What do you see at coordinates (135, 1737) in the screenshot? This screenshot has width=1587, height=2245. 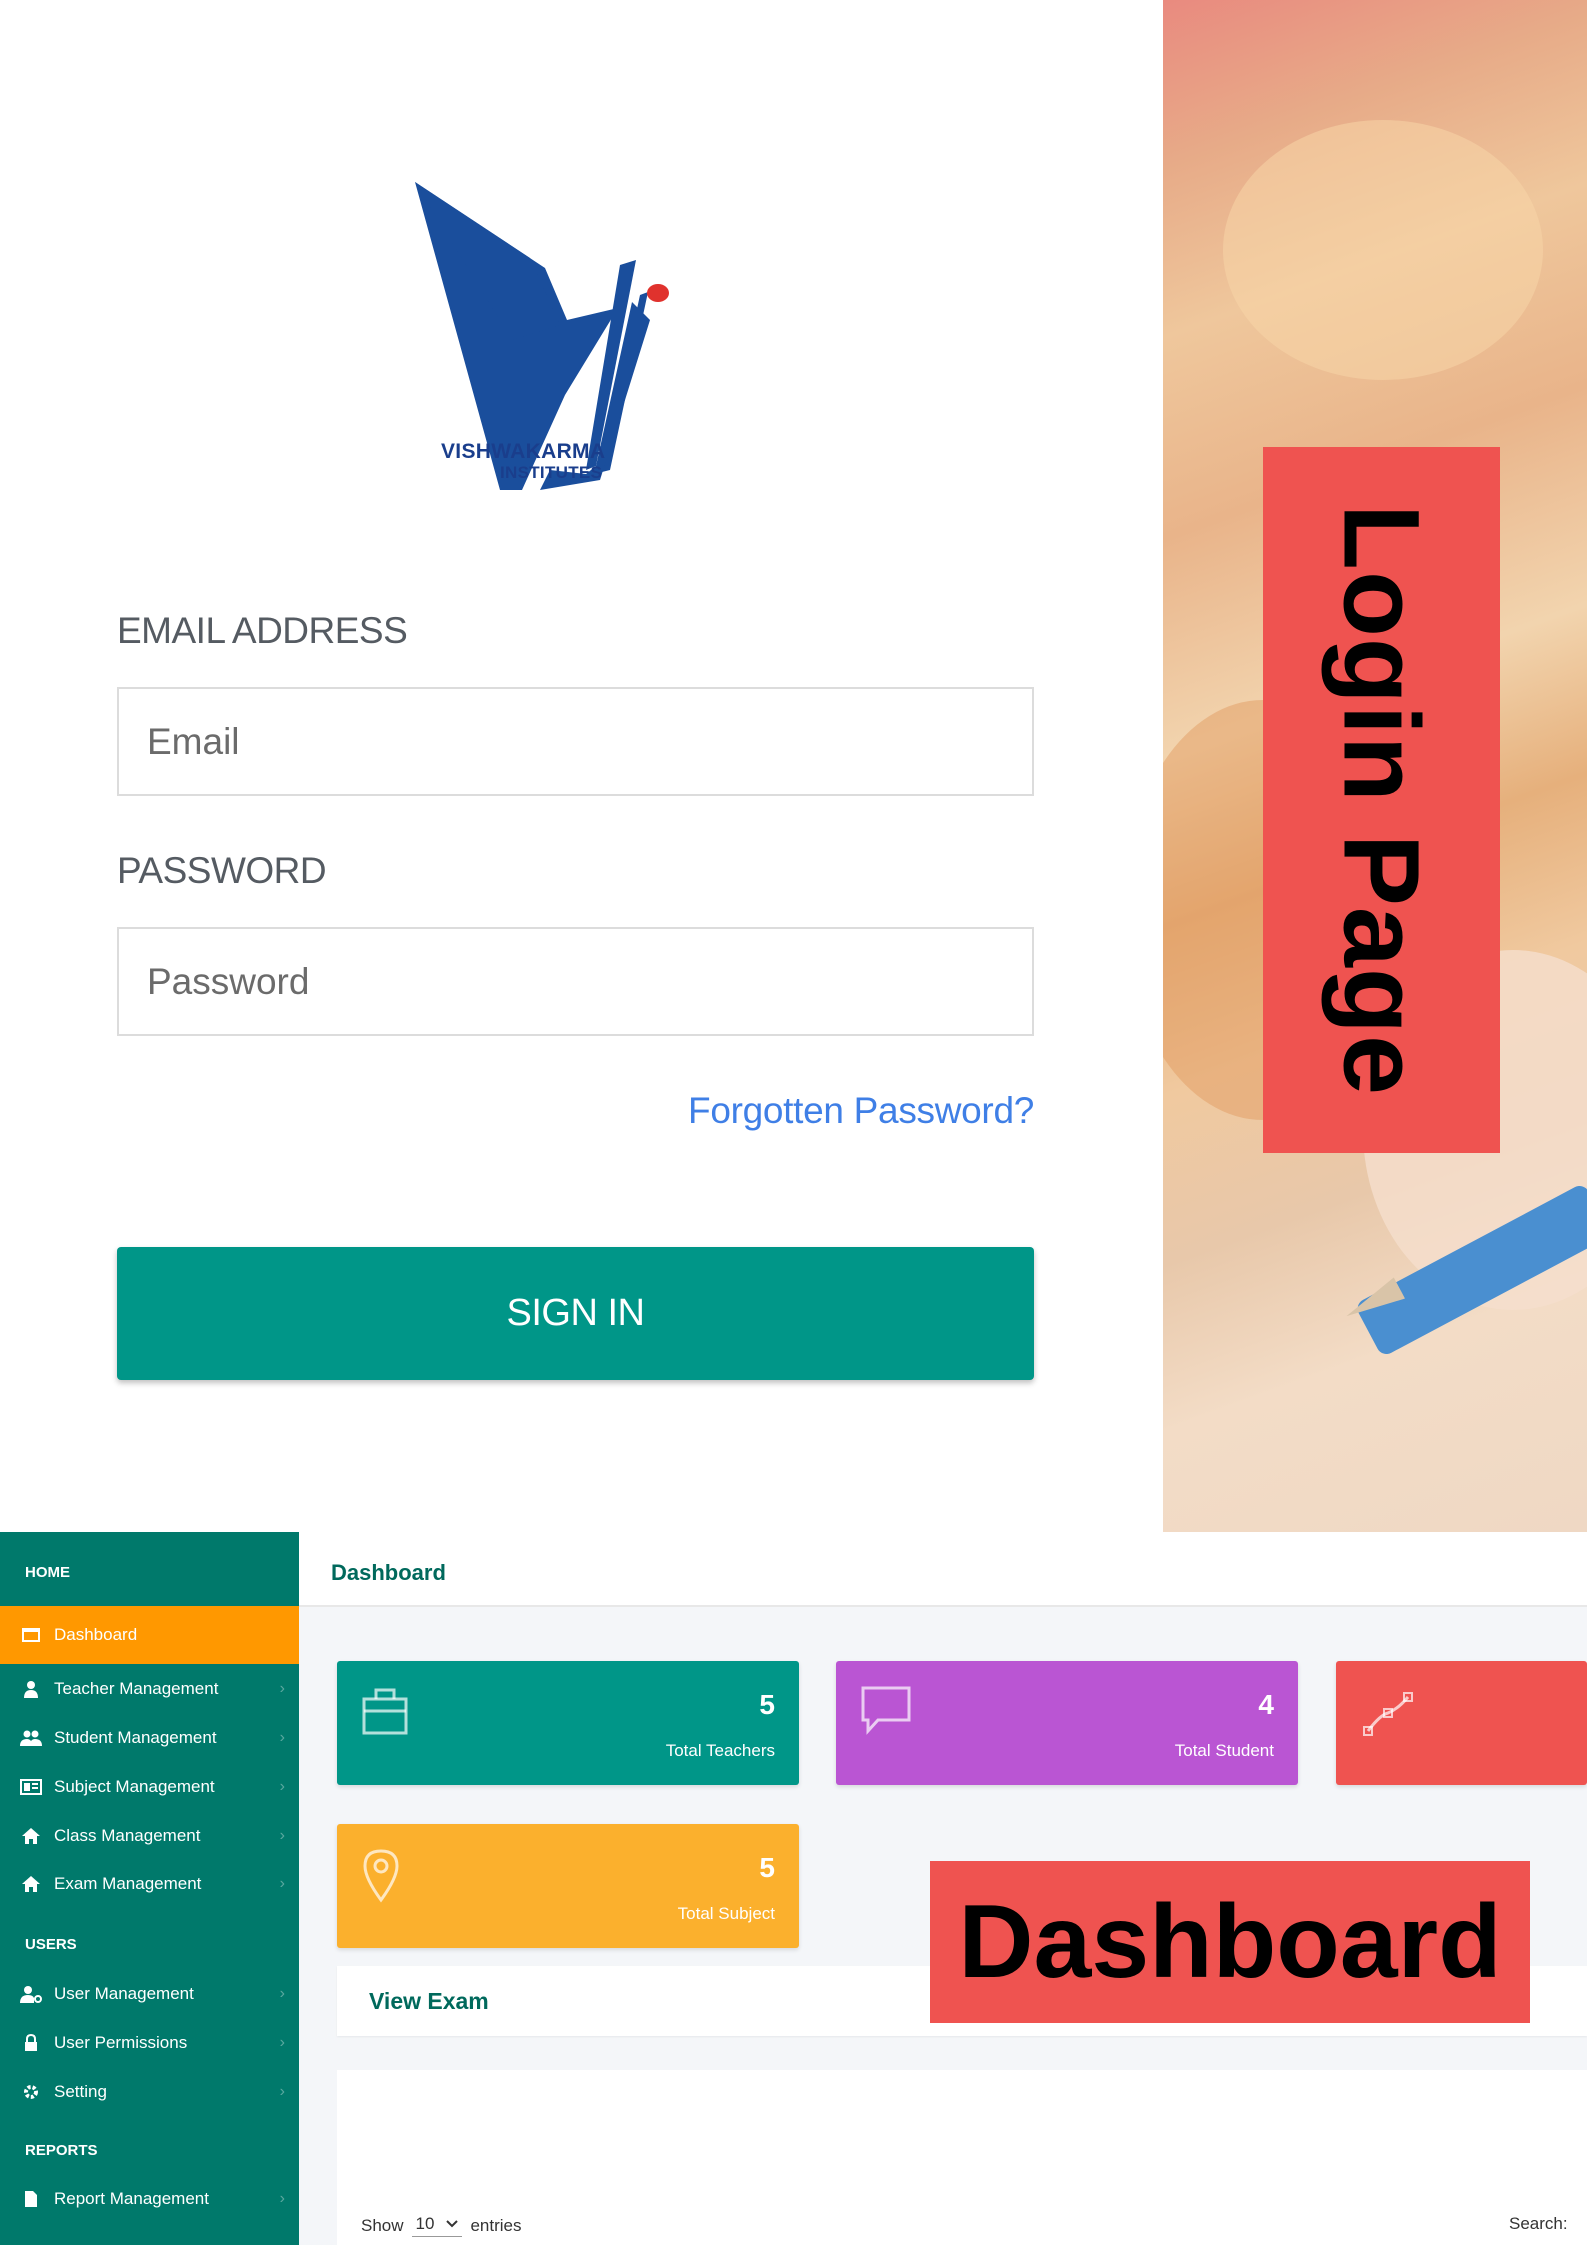 I see `sidebar-item-label: Student Management` at bounding box center [135, 1737].